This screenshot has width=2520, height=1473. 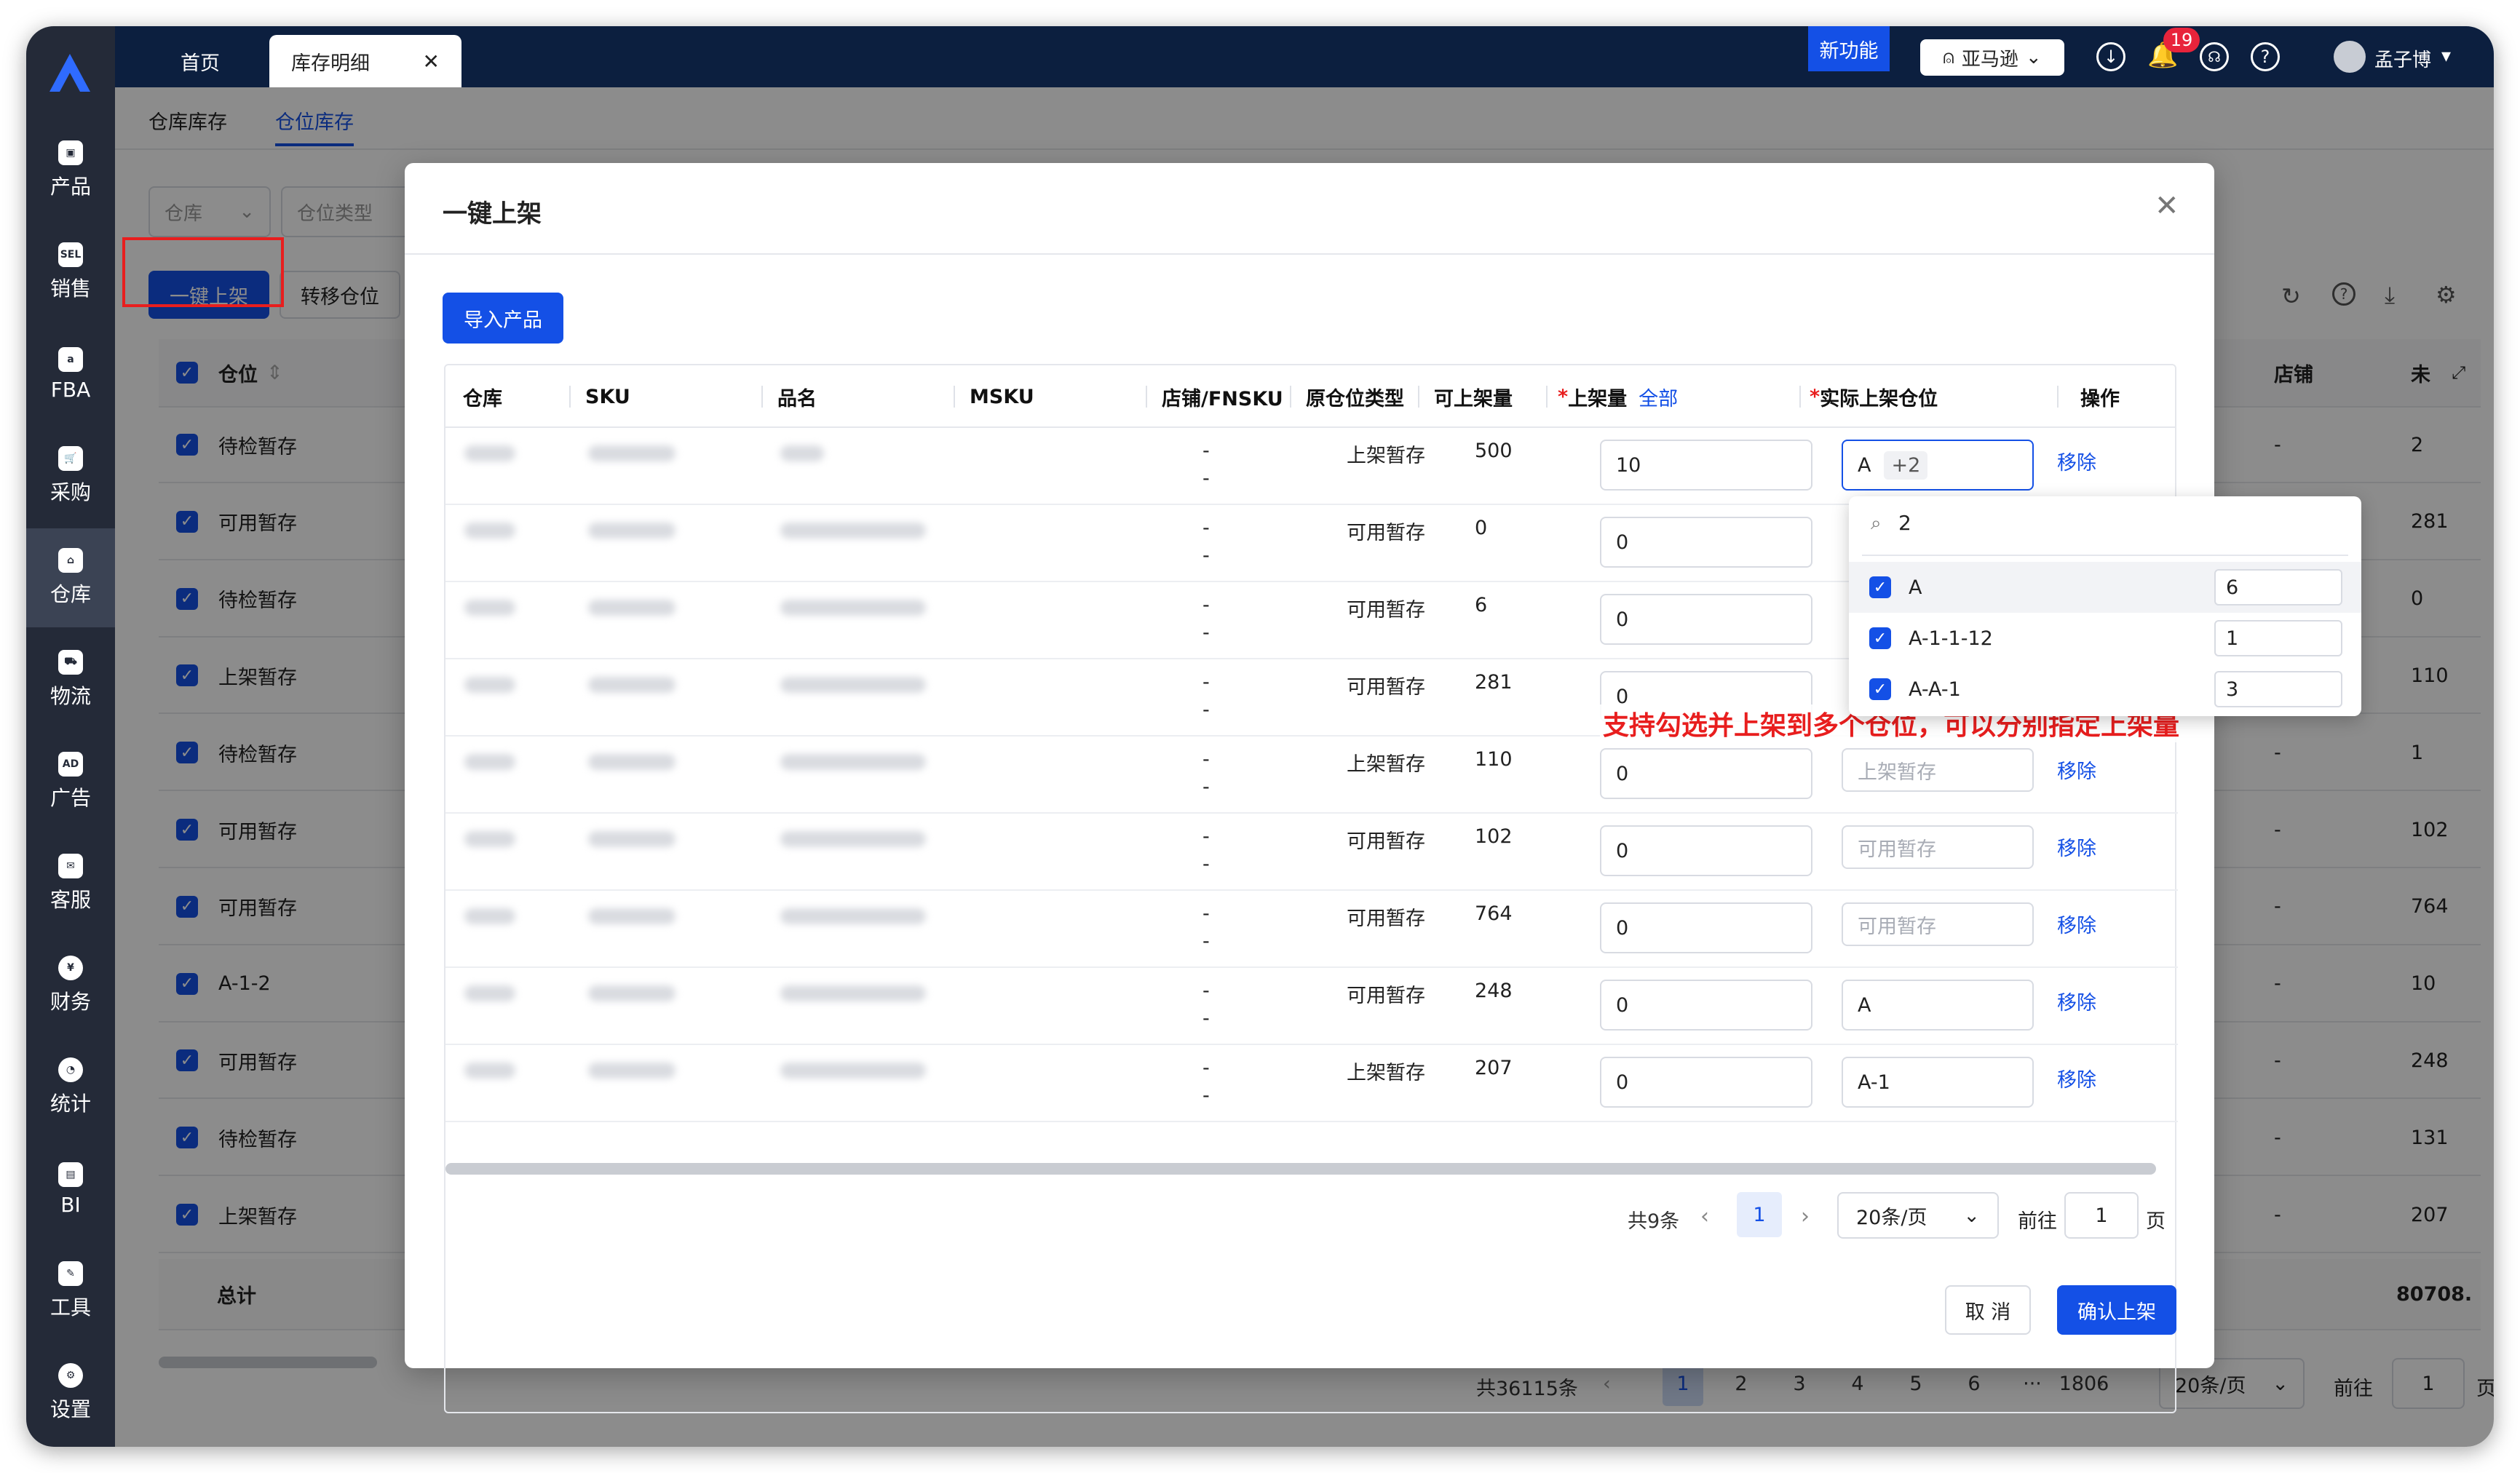 I want to click on next-page-icon: ›, so click(x=1805, y=1216).